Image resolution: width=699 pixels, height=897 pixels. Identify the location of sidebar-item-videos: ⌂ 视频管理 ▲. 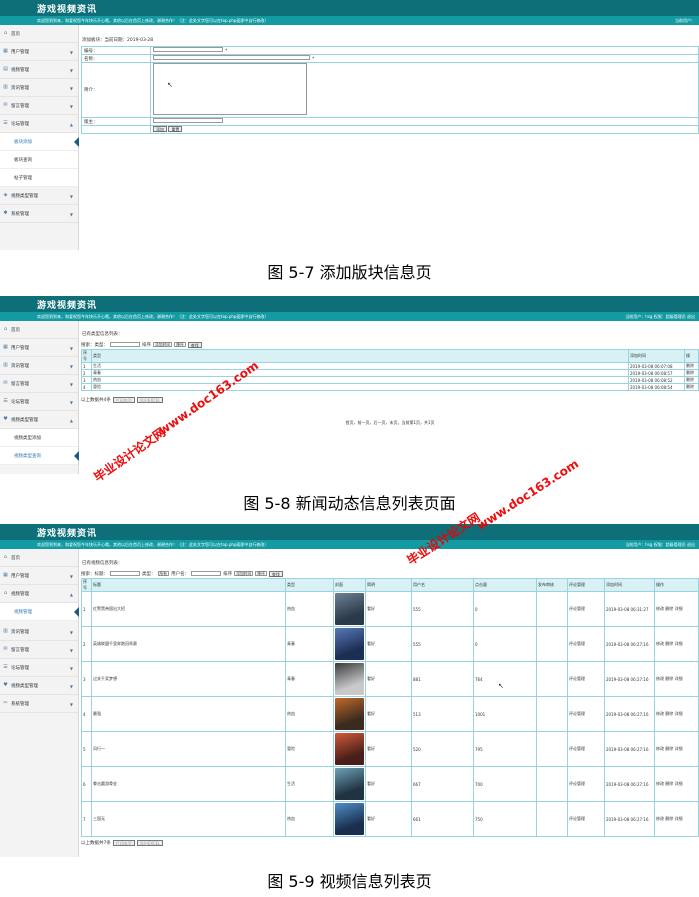
(39, 594).